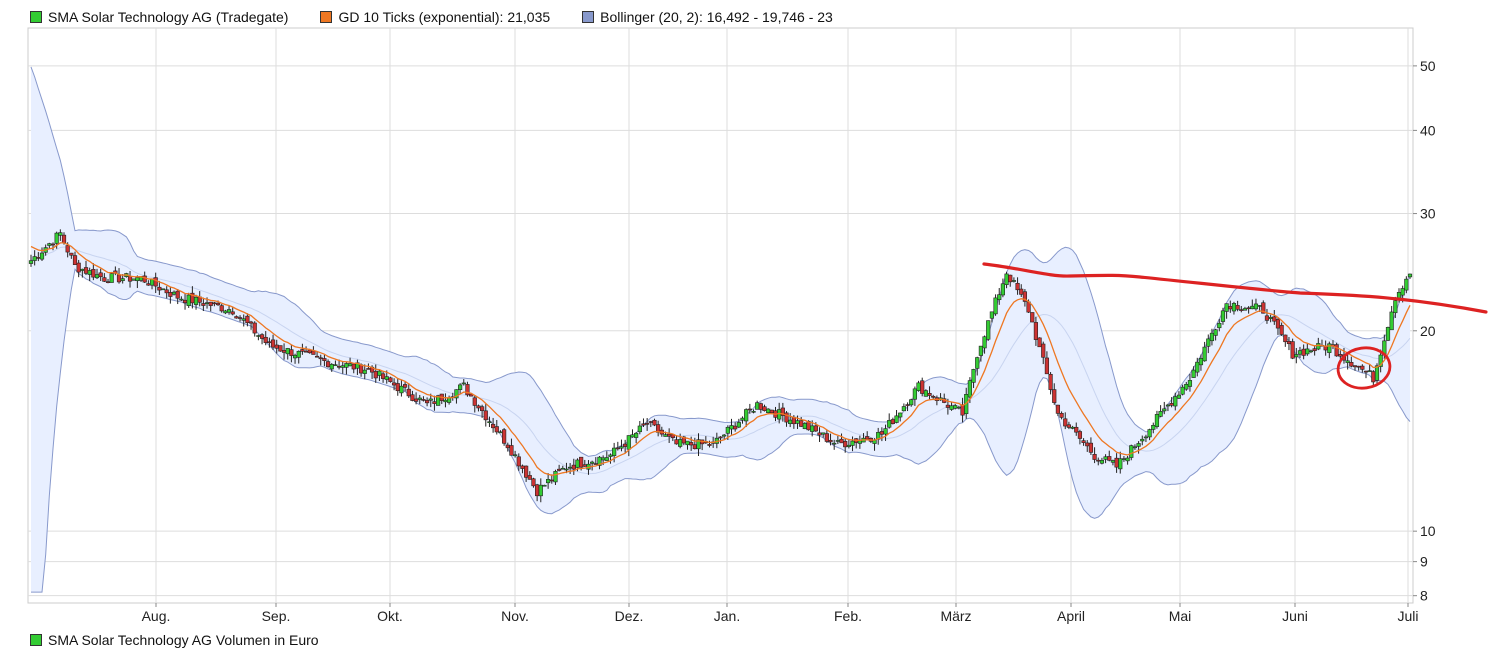  Describe the element at coordinates (183, 640) in the screenshot. I see `volume-legend-label: SMA Solar Technology AG Volumen in Euro` at that location.